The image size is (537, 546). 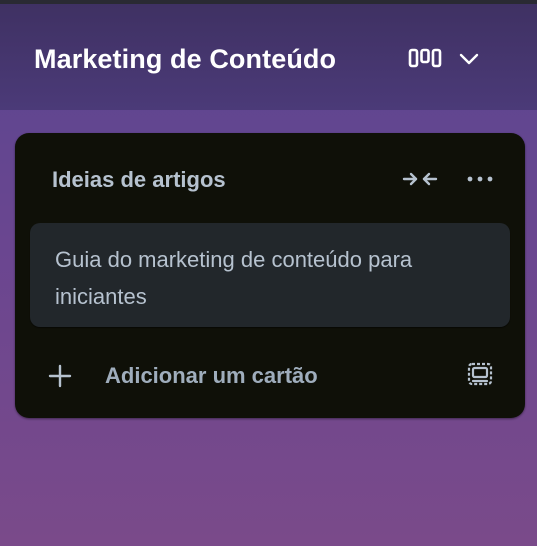 I want to click on plus-icon, so click(x=60, y=376).